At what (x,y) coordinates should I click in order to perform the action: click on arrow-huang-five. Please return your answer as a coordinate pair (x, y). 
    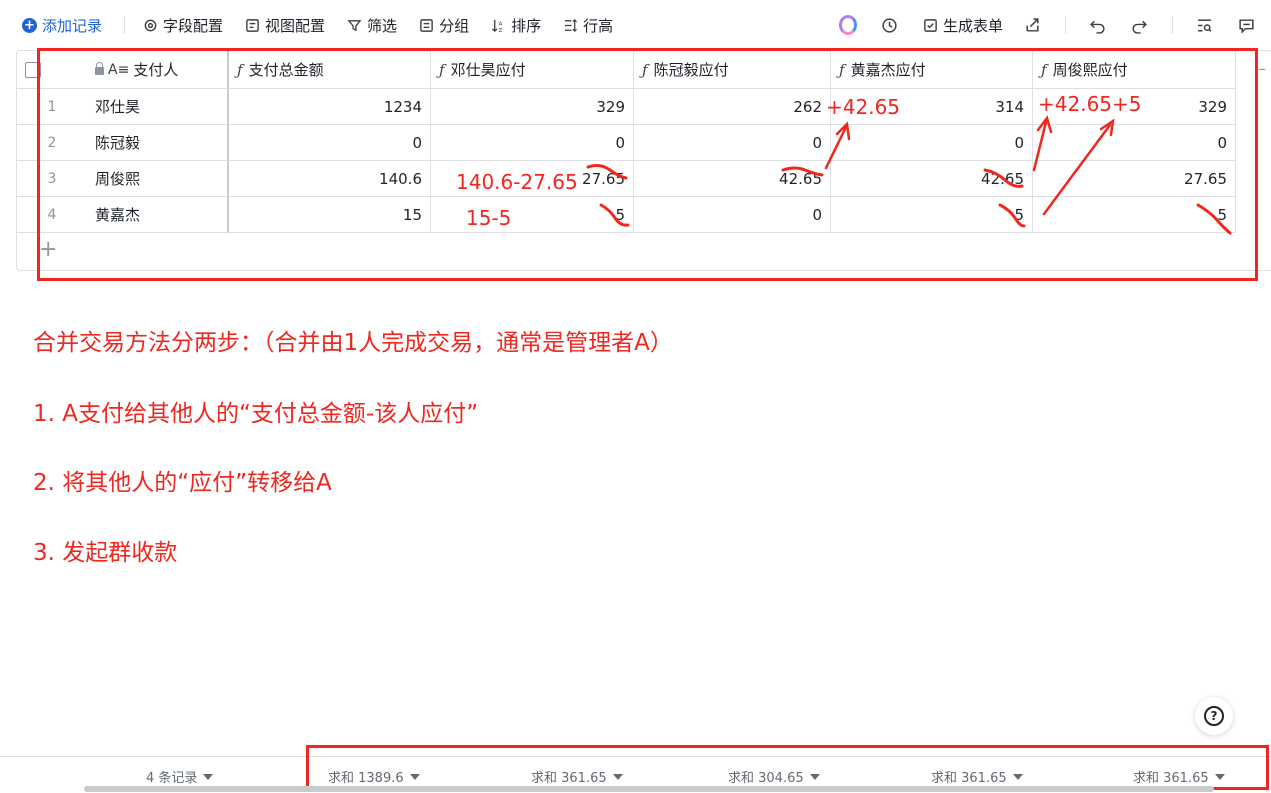
    Looking at the image, I should click on (1077, 169).